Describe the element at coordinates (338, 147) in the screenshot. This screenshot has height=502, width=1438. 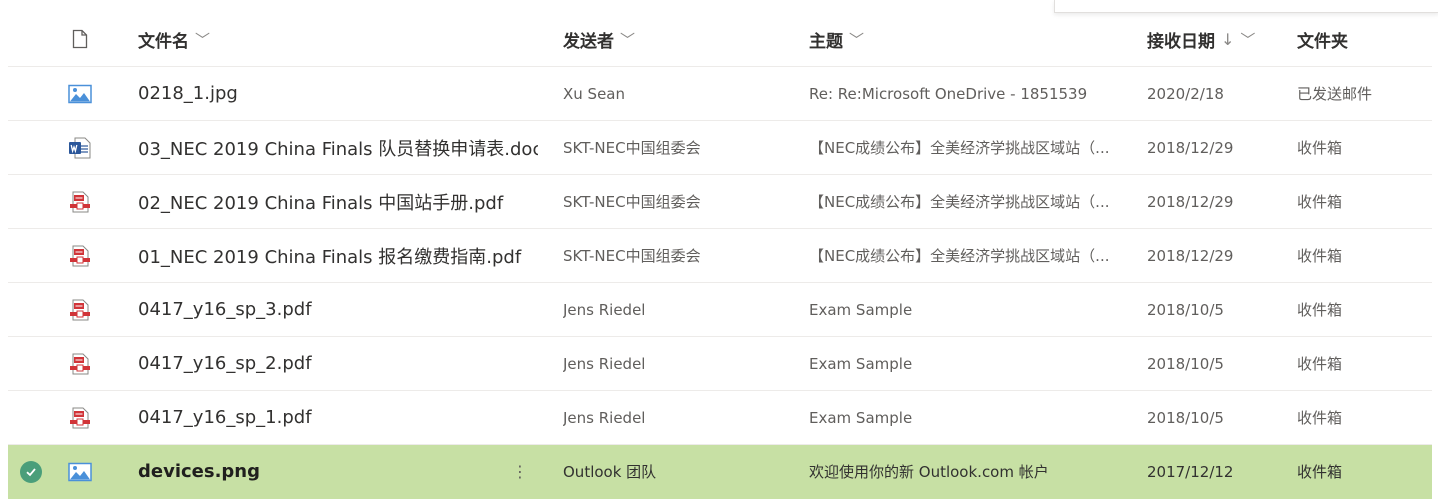
I see `file-name: 03_NEC 2019 China Finals 队员替换申请表.docx` at that location.